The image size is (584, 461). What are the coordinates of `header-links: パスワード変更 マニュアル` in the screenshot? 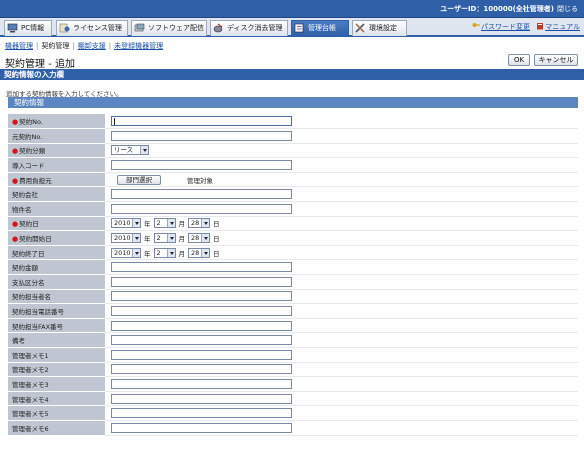 It's located at (524, 27).